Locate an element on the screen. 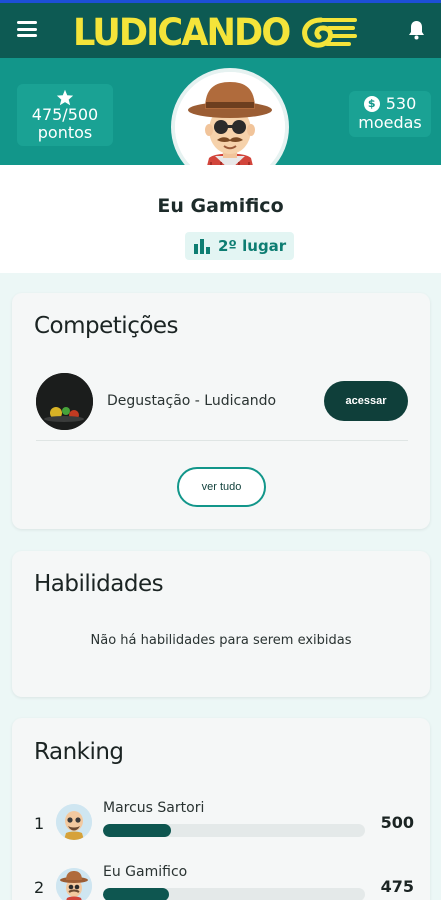 The height and width of the screenshot is (900, 441). competition-item: Degustação - Ludicando acessar is located at coordinates (222, 407).